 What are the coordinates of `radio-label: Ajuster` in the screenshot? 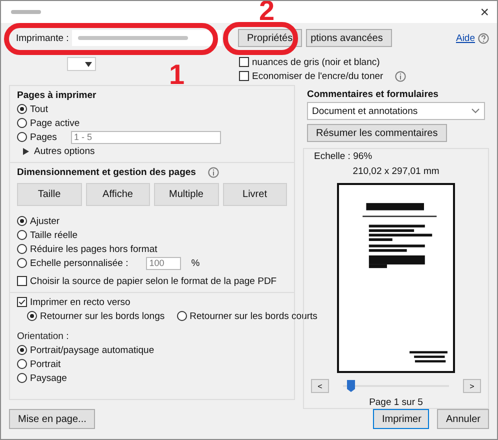 It's located at (45, 221).